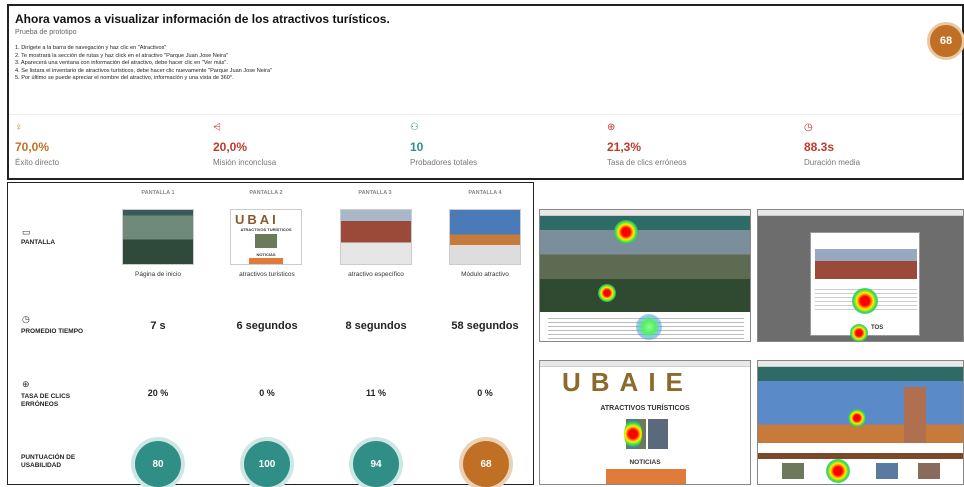 The height and width of the screenshot is (487, 964). What do you see at coordinates (158, 464) in the screenshot?
I see `usability-score: 80` at bounding box center [158, 464].